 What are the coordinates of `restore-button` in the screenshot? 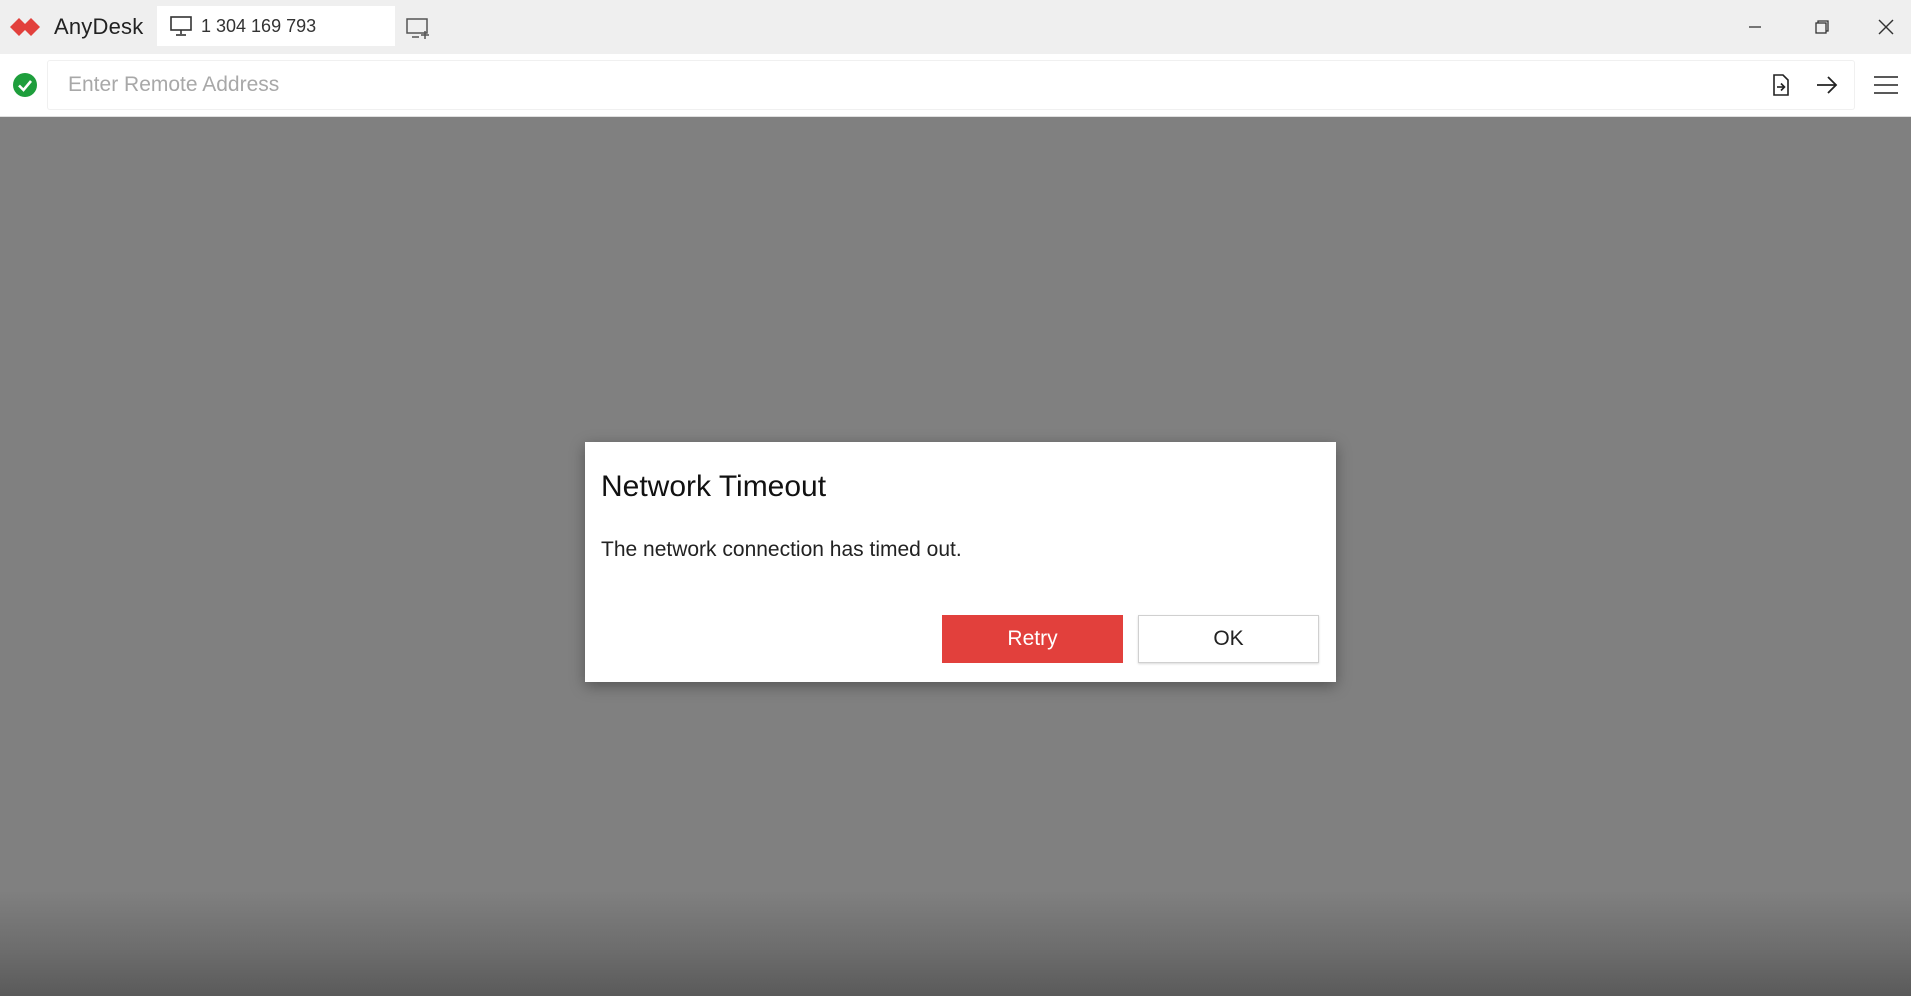 It's located at (1822, 27).